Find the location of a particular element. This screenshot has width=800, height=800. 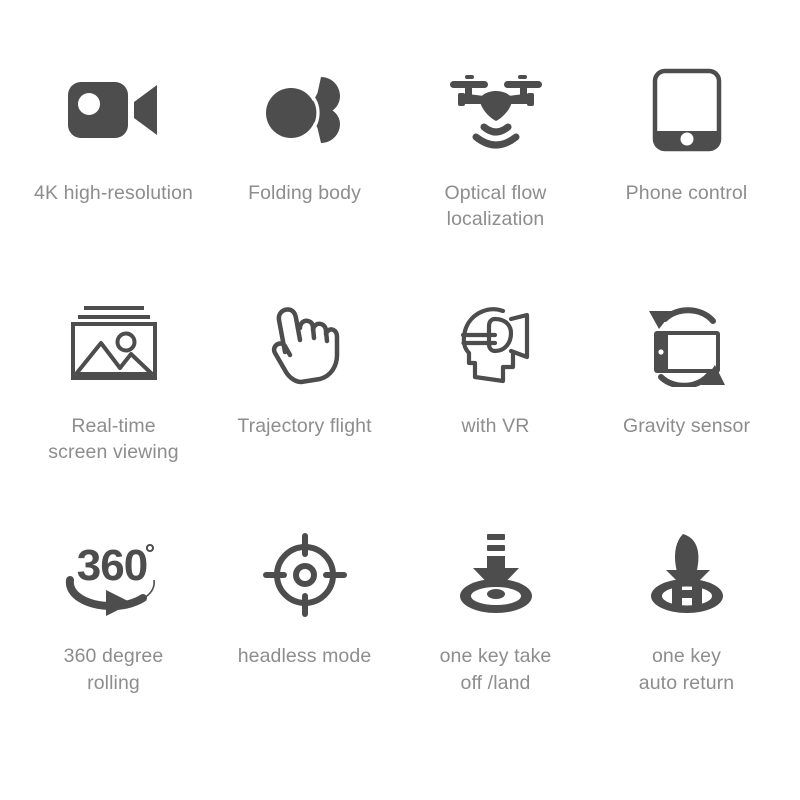

feature-item-optical-flow-localization: Optical flow localization is located at coordinates (495, 147).